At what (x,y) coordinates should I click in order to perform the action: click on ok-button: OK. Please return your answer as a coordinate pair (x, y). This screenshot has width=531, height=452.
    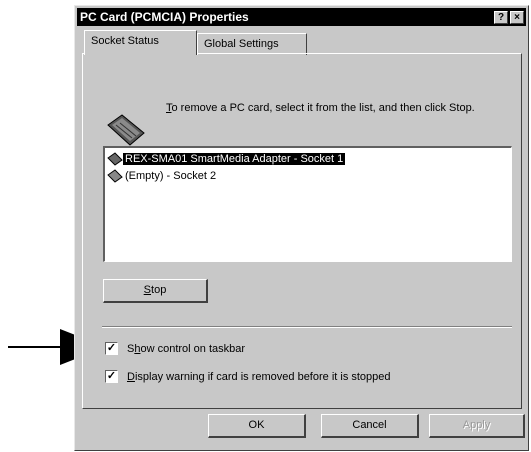
    Looking at the image, I should click on (257, 426).